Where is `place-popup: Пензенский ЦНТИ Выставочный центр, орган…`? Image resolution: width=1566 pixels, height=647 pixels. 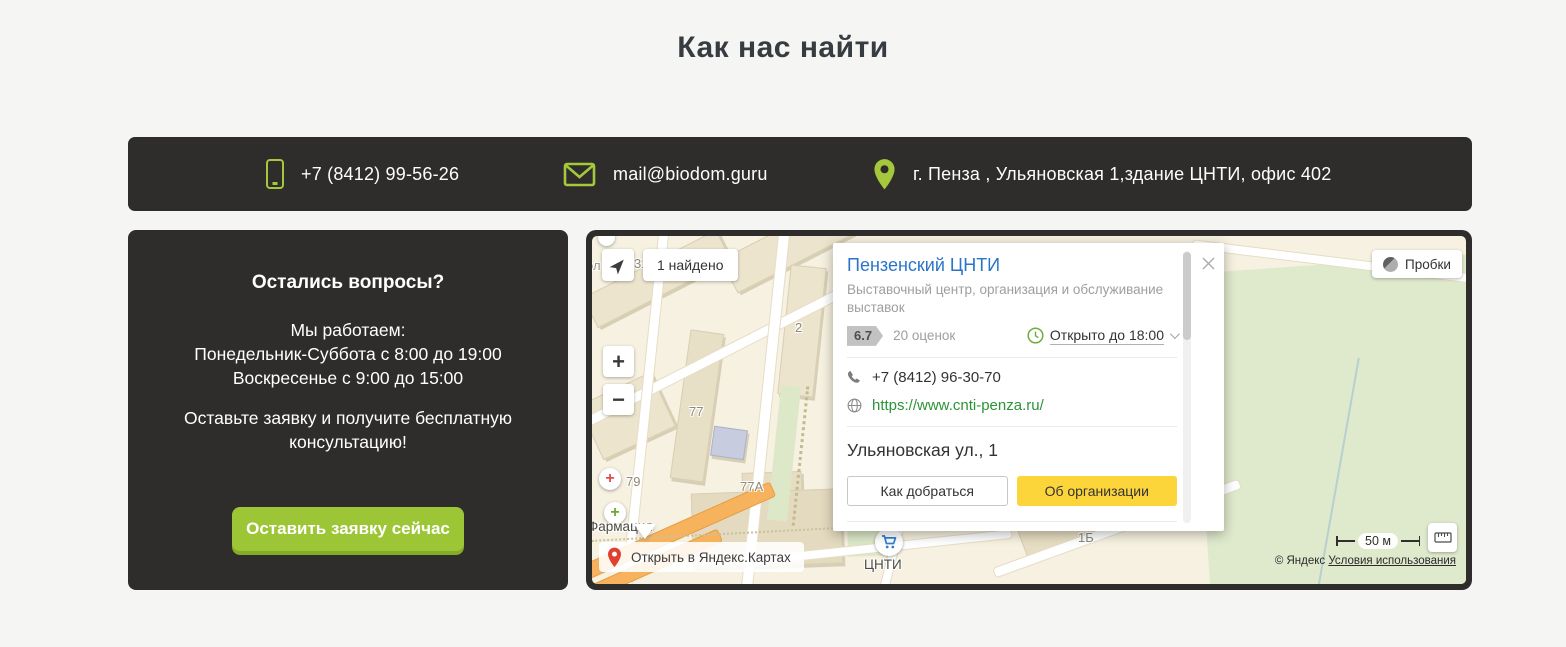
place-popup: Пензенский ЦНТИ Выставочный центр, орган… is located at coordinates (1028, 387).